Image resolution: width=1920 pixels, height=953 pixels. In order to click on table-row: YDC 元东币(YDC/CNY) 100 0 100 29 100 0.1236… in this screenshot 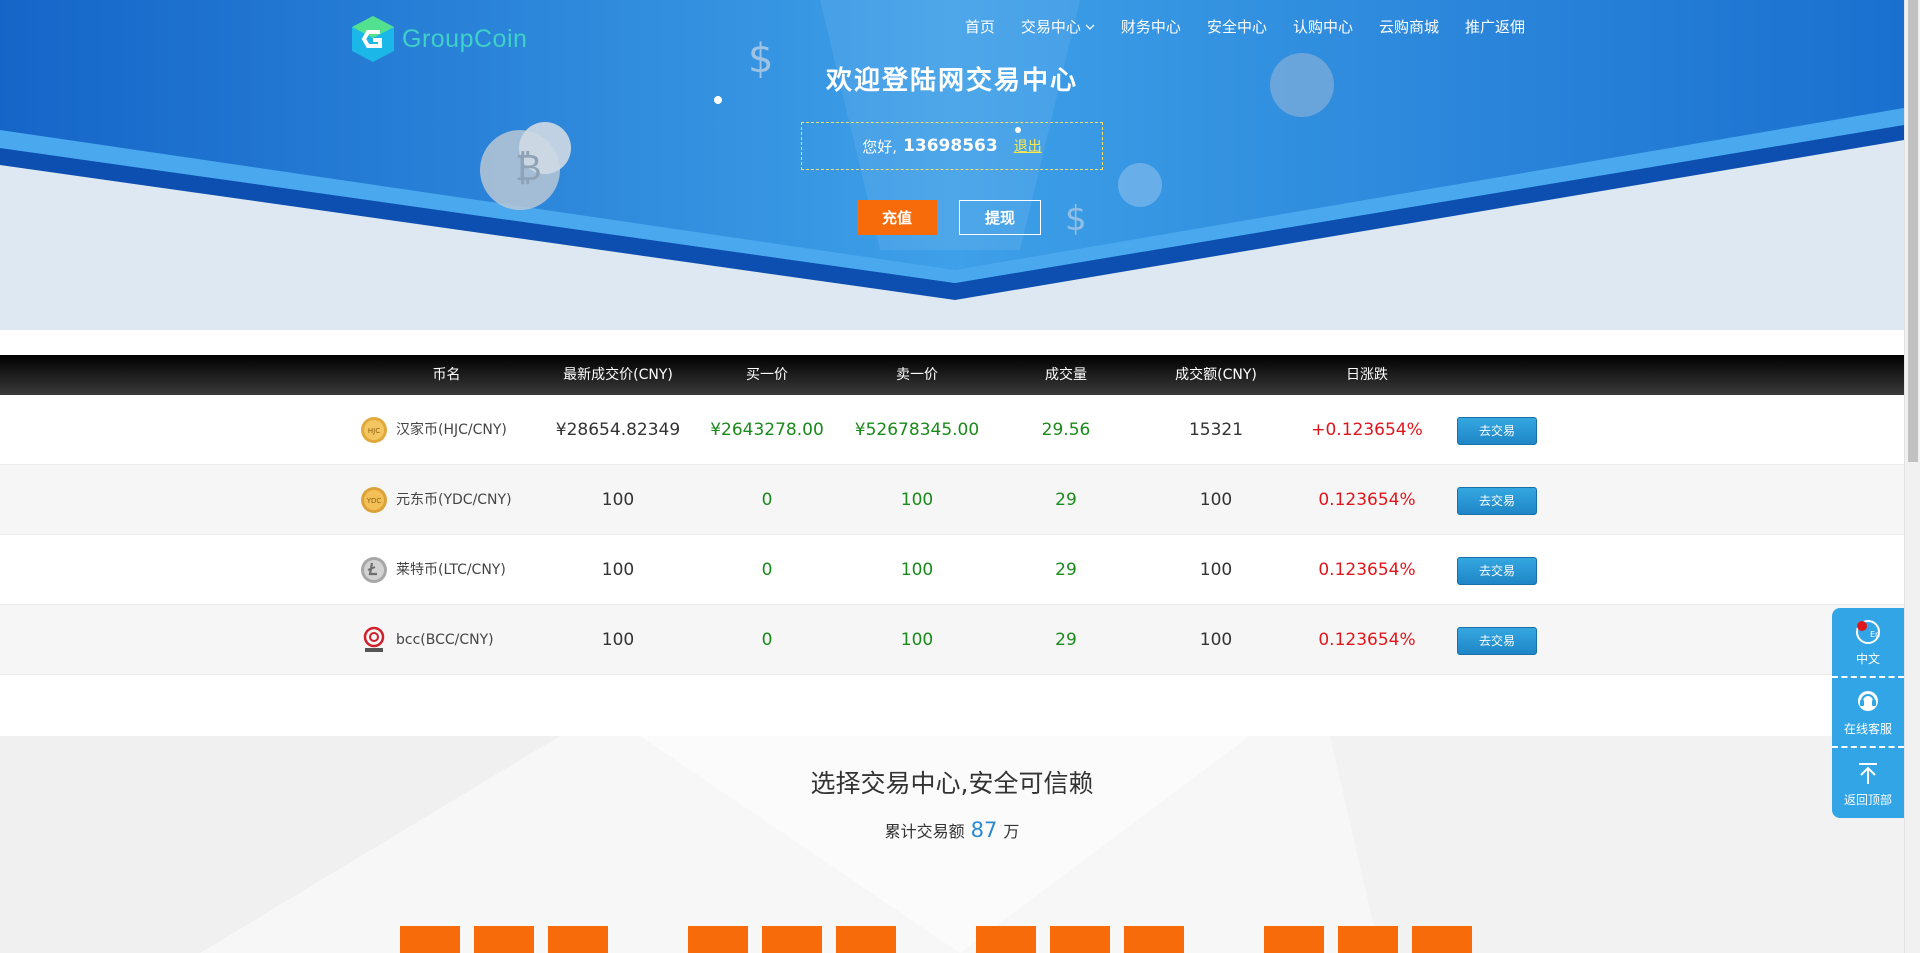, I will do `click(952, 500)`.